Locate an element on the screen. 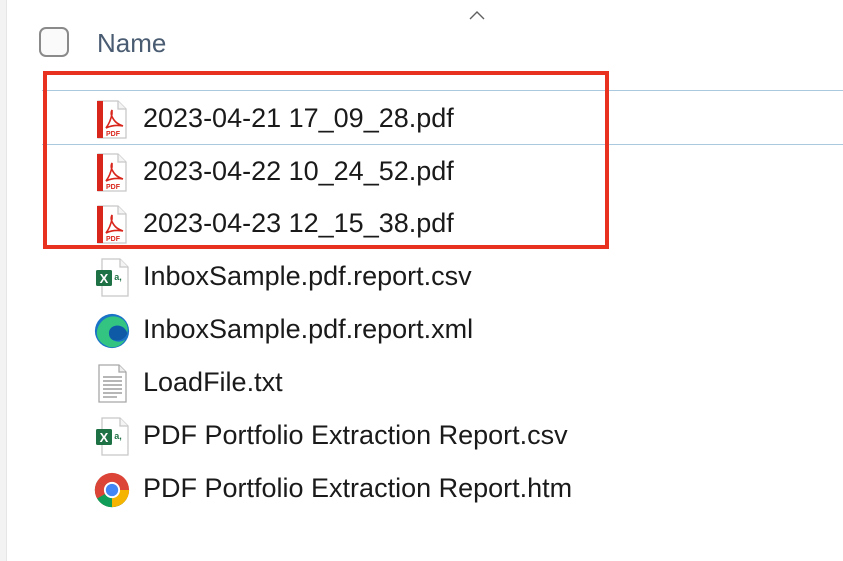  file-row: X a, InboxSample.pdf.report.csv is located at coordinates (421, 278).